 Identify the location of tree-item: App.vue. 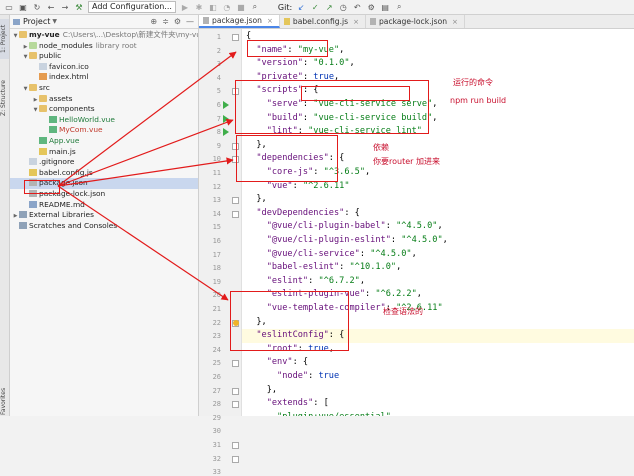
(104, 141).